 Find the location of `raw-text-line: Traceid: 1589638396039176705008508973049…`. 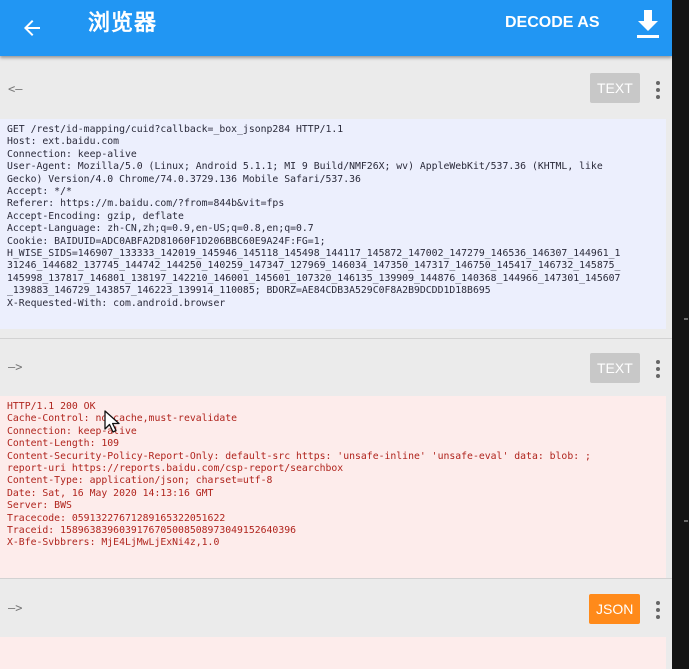

raw-text-line: Traceid: 1589638396039176705008508973049… is located at coordinates (152, 531).